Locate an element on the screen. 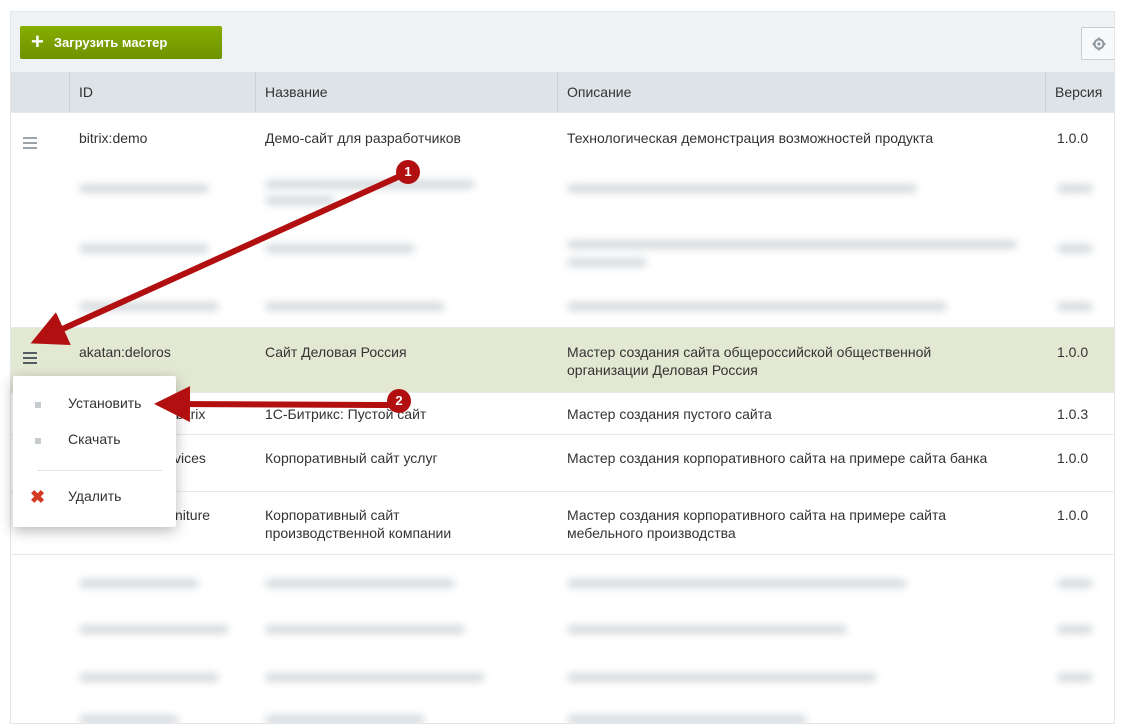 The image size is (1125, 724). settings-button is located at coordinates (1097, 43).